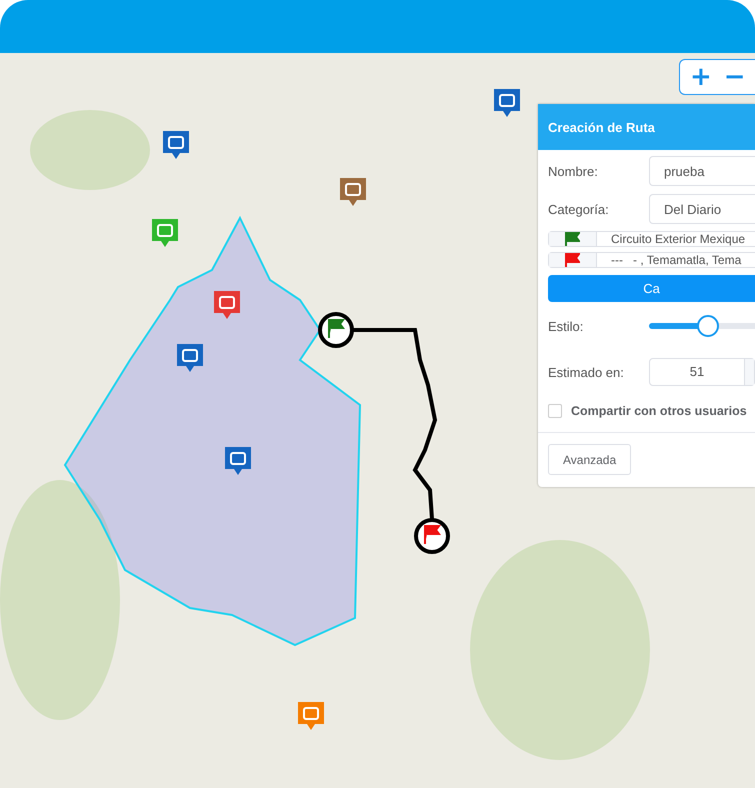 This screenshot has width=755, height=788. I want to click on input-field: Del Diario, so click(702, 209).